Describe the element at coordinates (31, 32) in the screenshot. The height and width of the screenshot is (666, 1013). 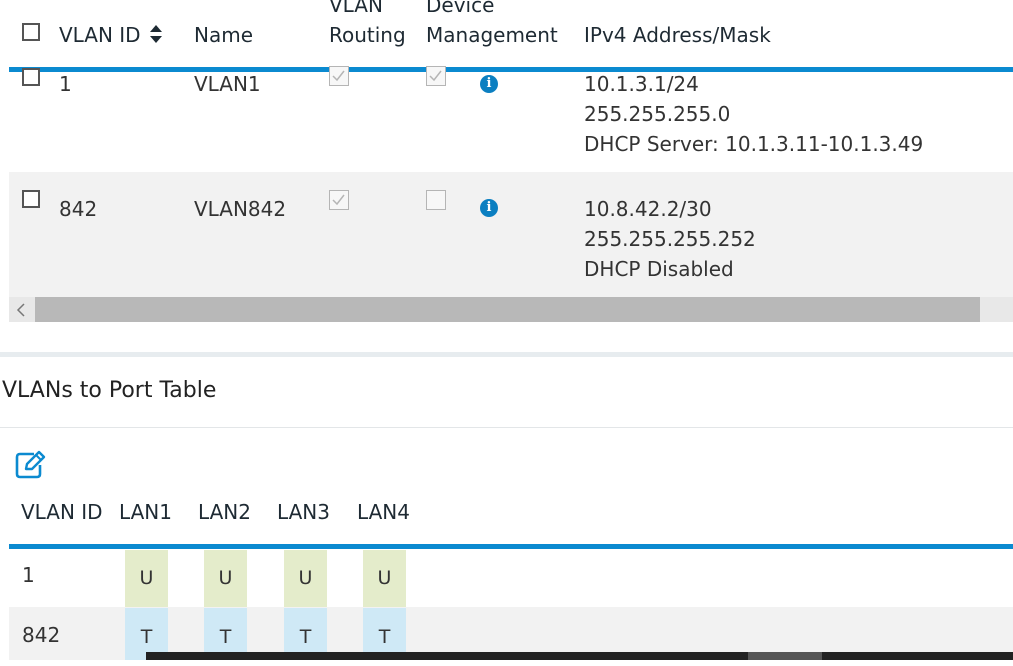
I see `select-all-checkbox` at that location.